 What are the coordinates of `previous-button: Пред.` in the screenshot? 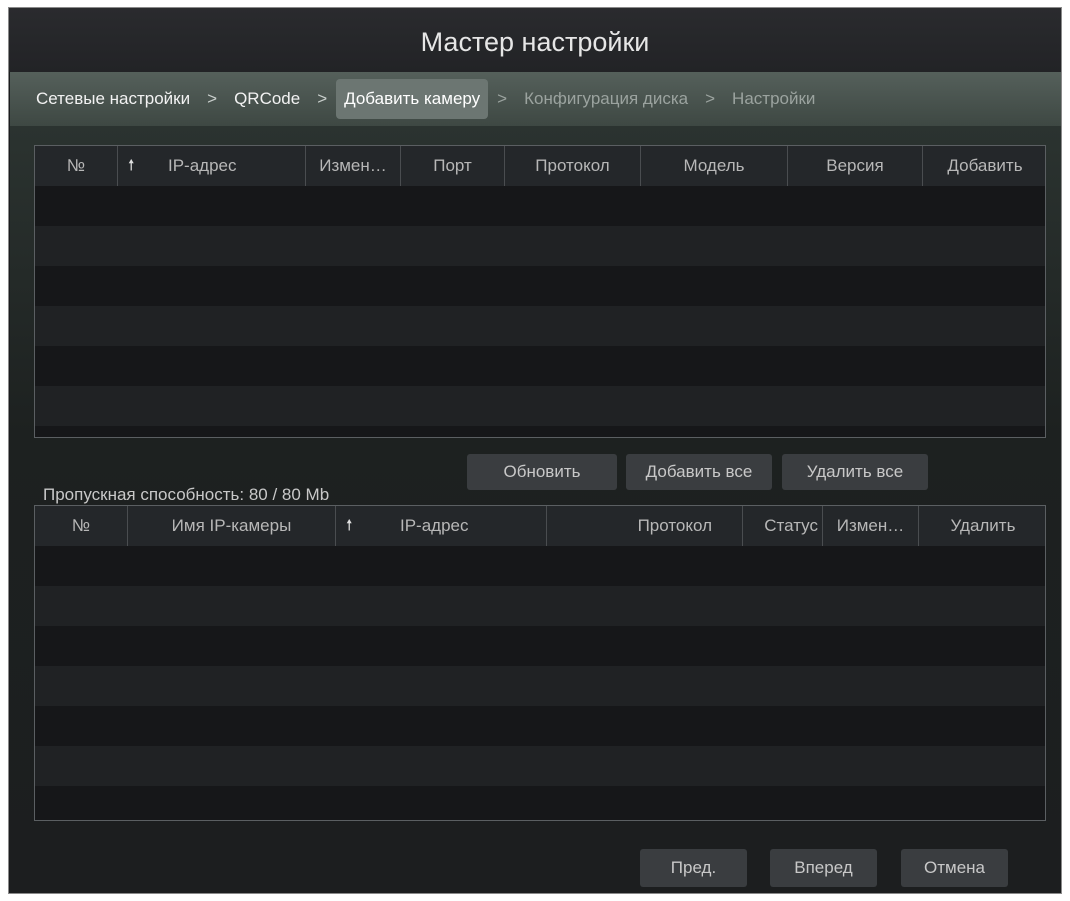 It's located at (693, 868).